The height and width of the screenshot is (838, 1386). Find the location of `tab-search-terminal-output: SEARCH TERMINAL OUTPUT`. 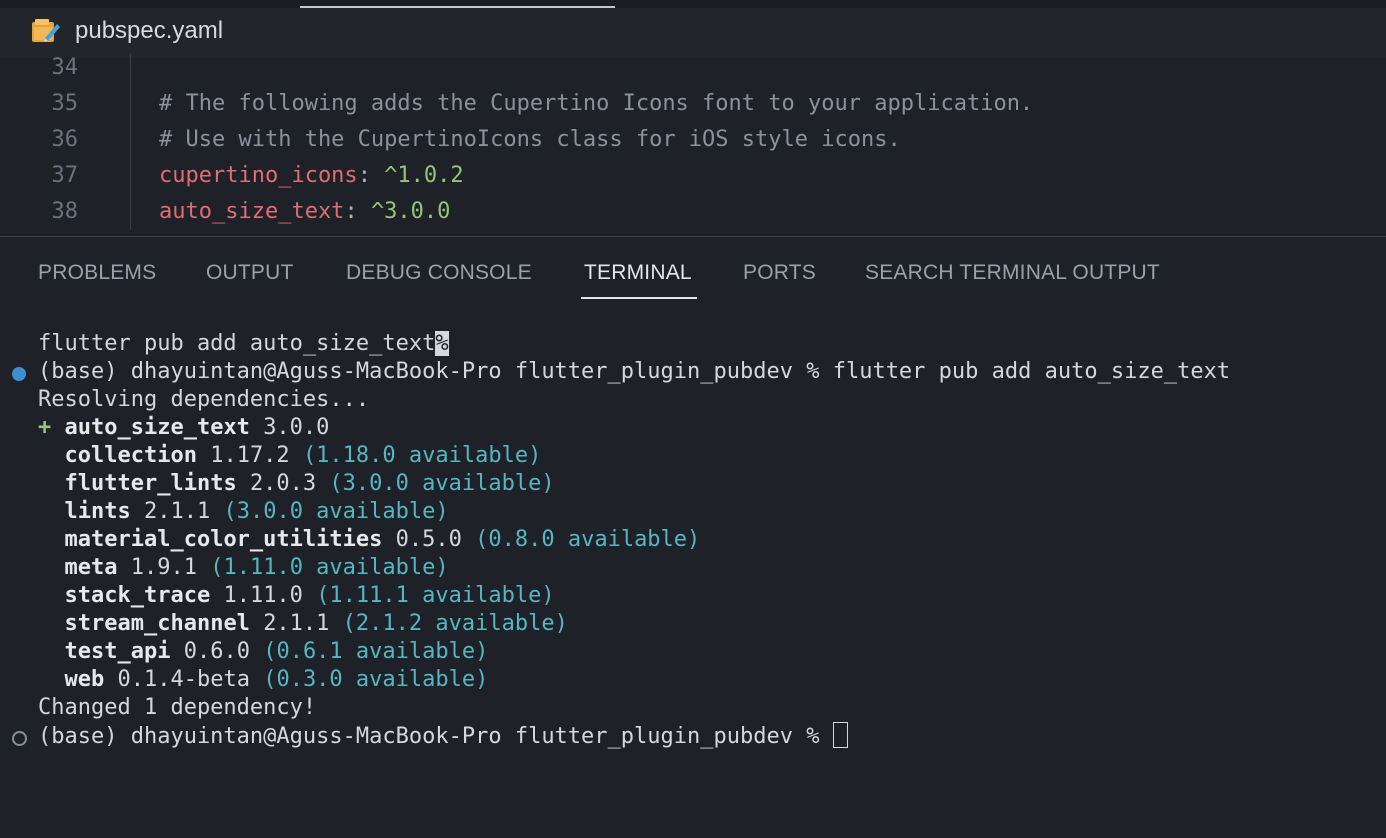

tab-search-terminal-output: SEARCH TERMINAL OUTPUT is located at coordinates (1012, 273).